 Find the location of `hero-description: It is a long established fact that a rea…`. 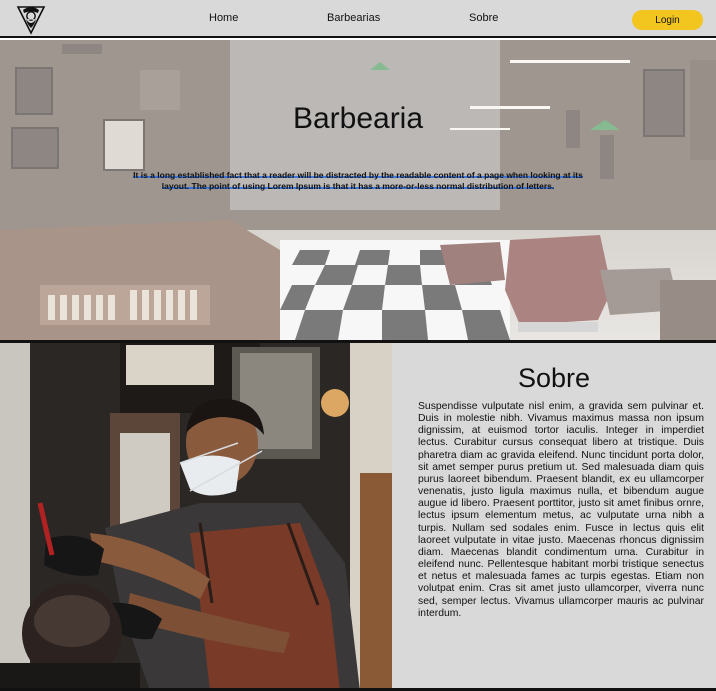

hero-description: It is a long established fact that a rea… is located at coordinates (358, 181).